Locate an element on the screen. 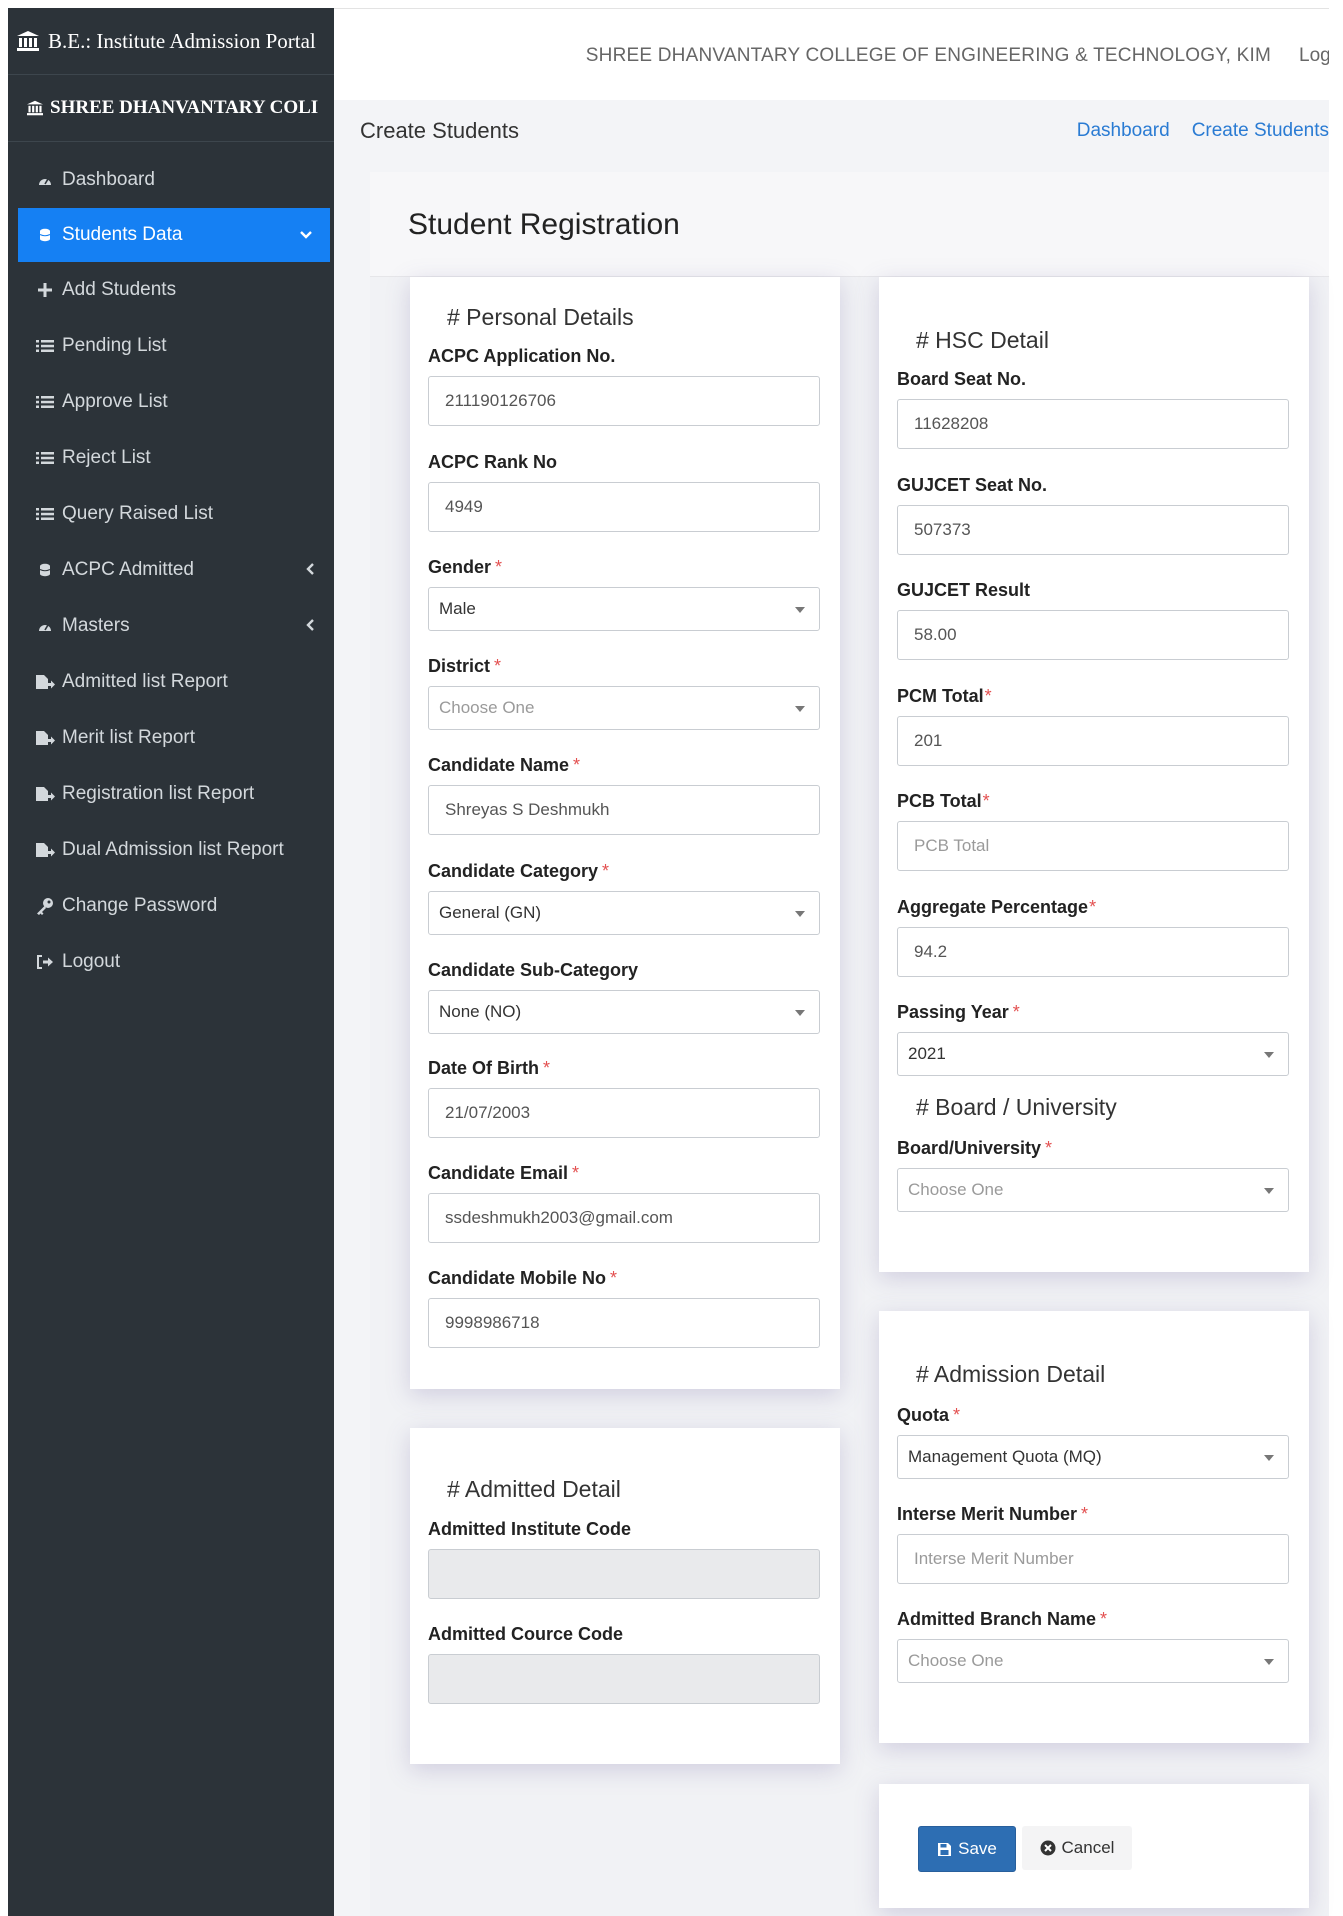 Image resolution: width=1343 pixels, height=1916 pixels. admission-detail-heading: # Admission Detail is located at coordinates (1011, 1374).